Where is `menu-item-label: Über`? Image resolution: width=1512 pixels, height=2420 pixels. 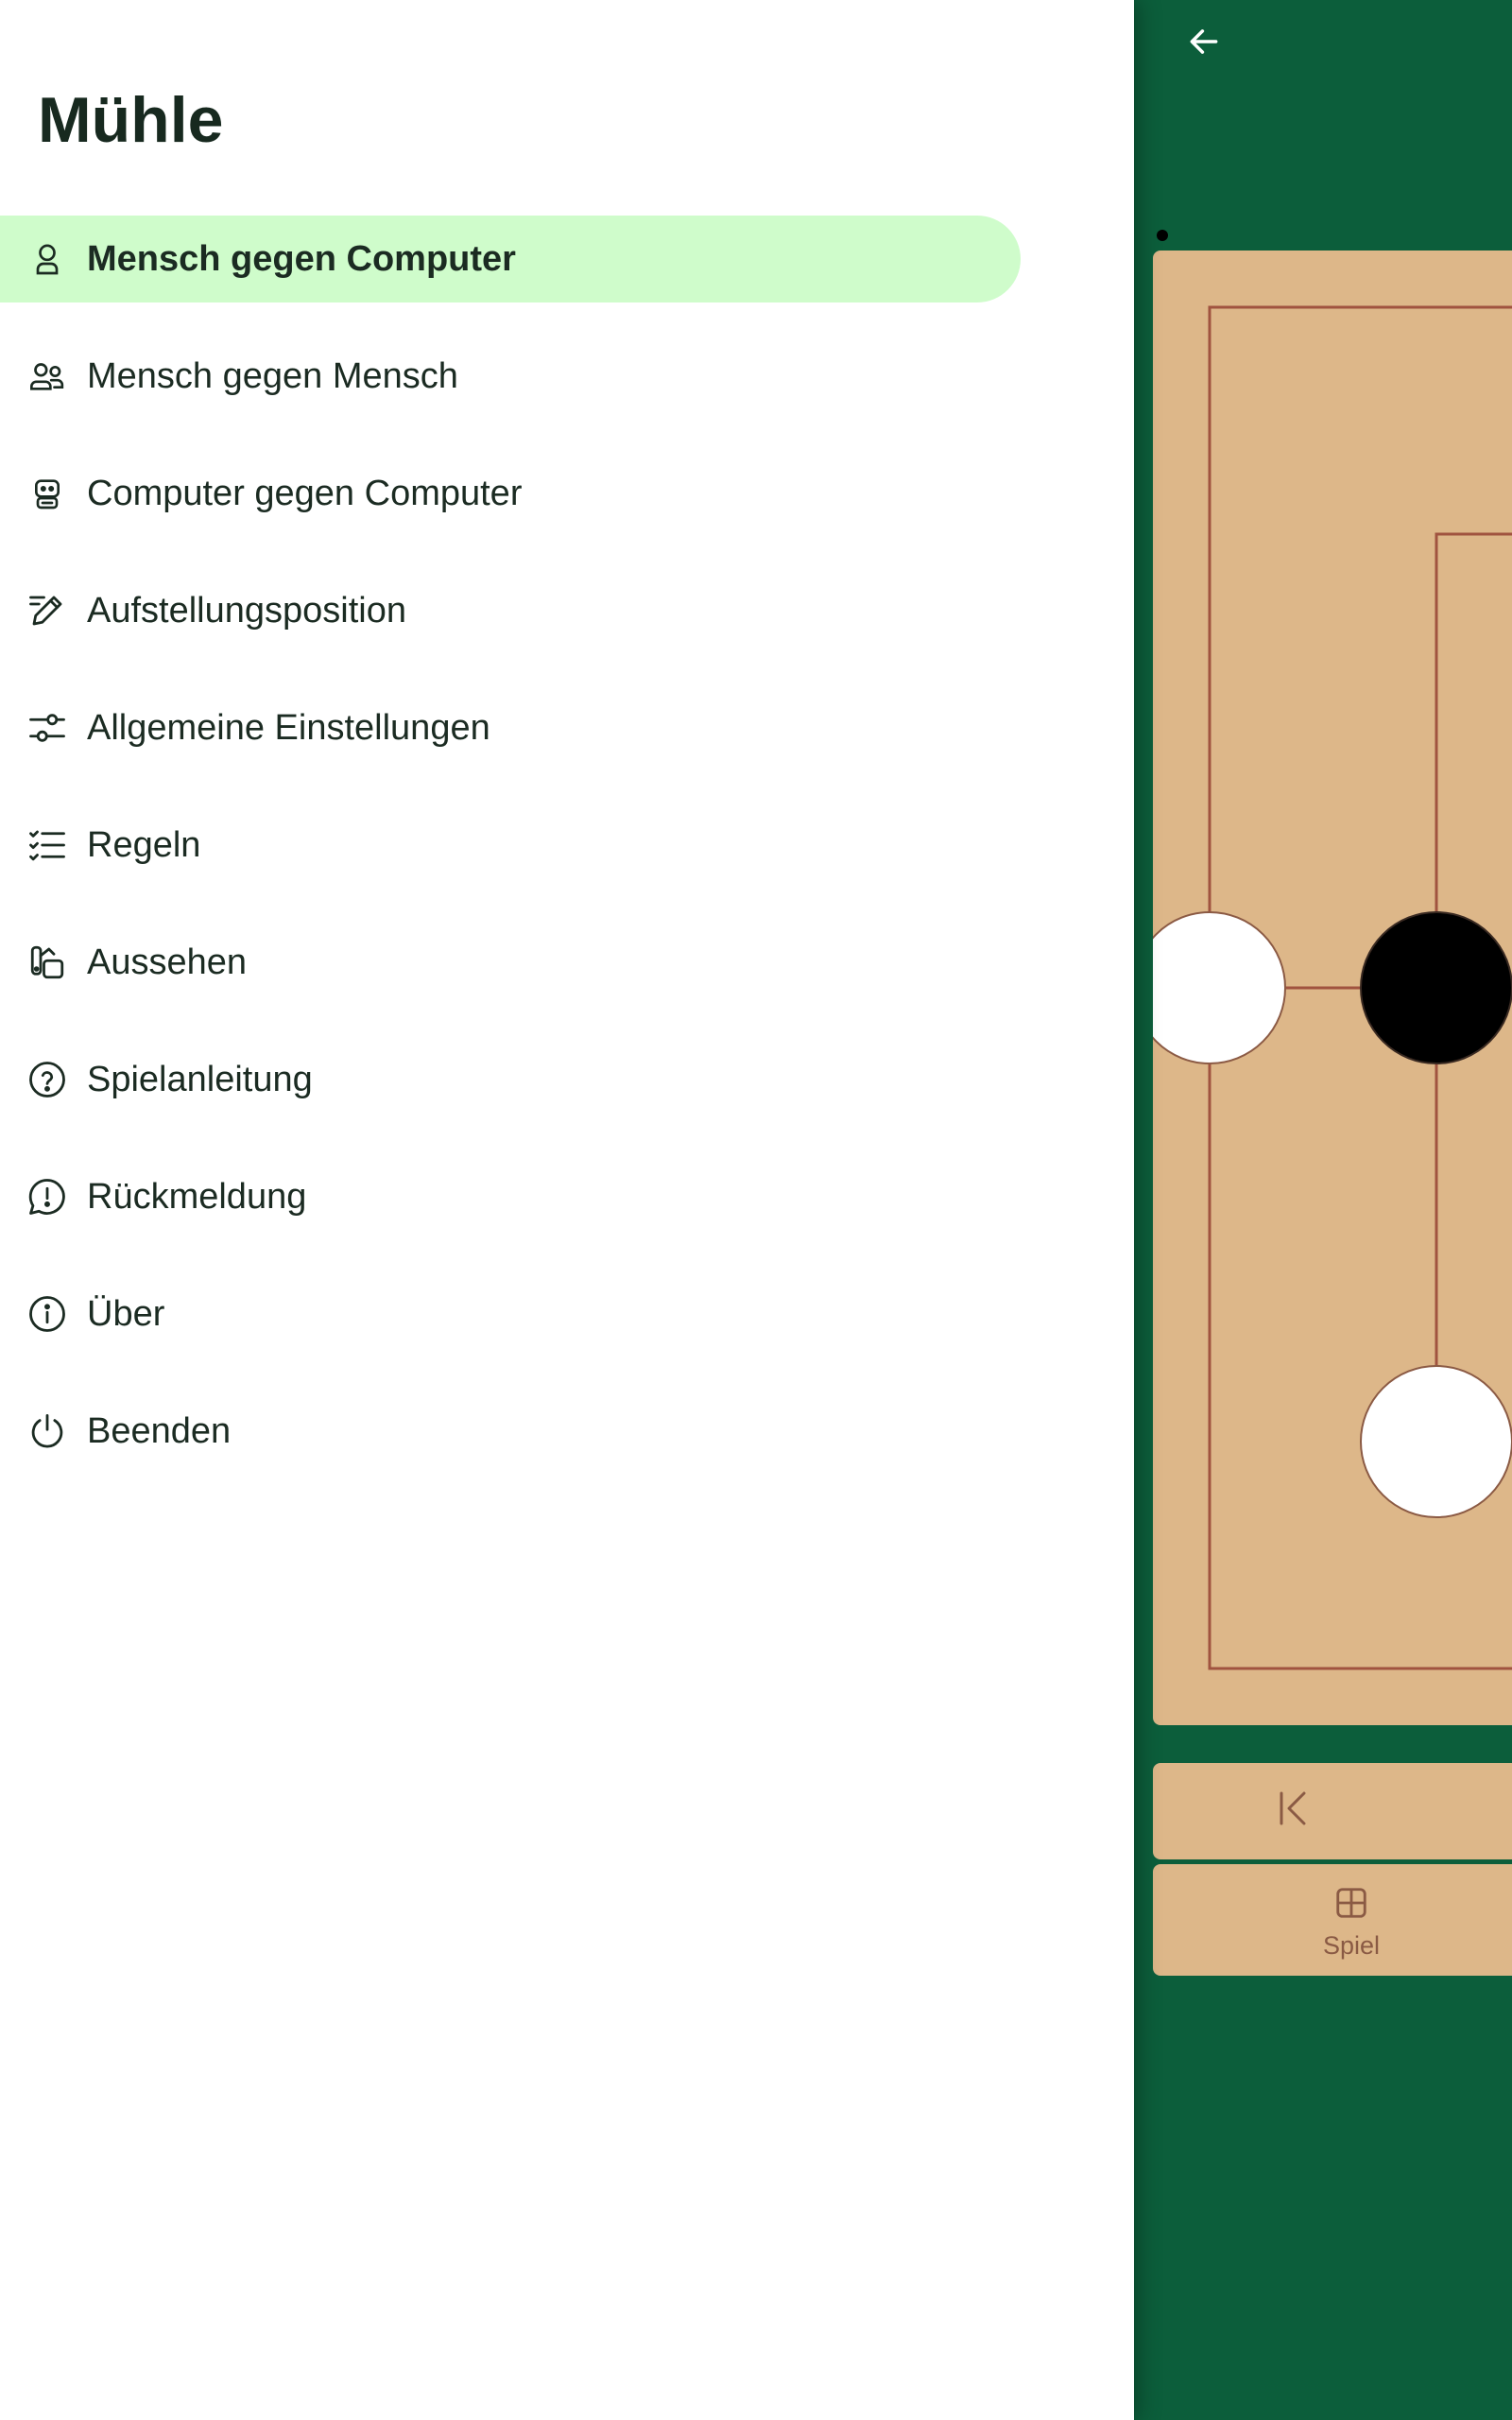
menu-item-label: Über is located at coordinates (126, 1313).